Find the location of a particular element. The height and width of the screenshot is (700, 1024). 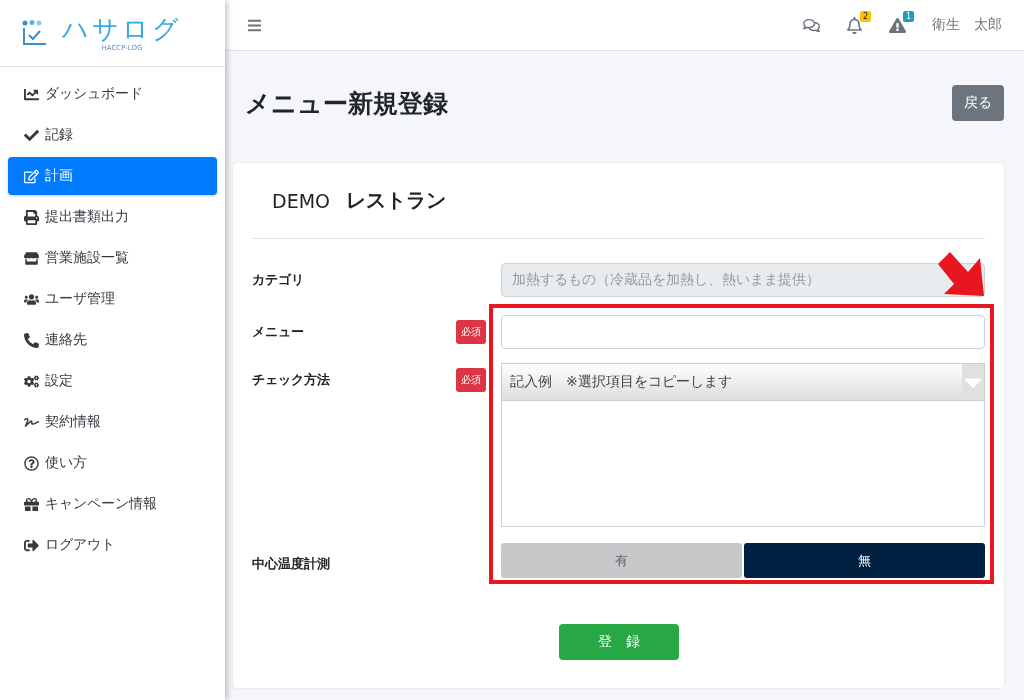

sidebar-item: ダッシュボード is located at coordinates (112, 94).